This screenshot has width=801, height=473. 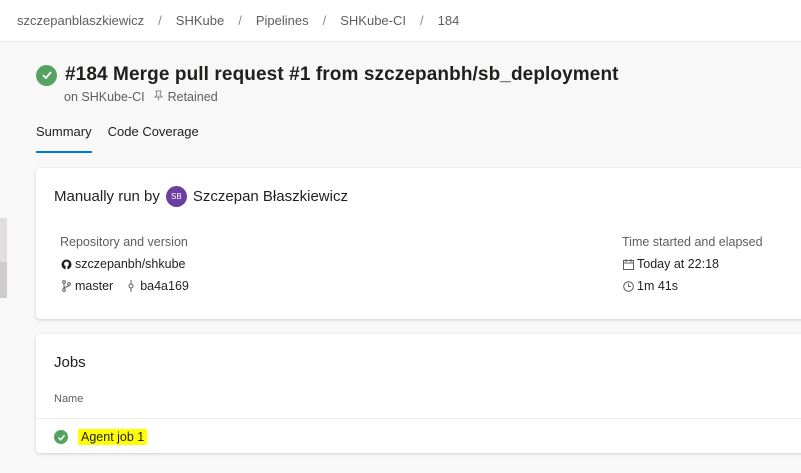 I want to click on elapsed-time: 1m 41s, so click(x=657, y=286).